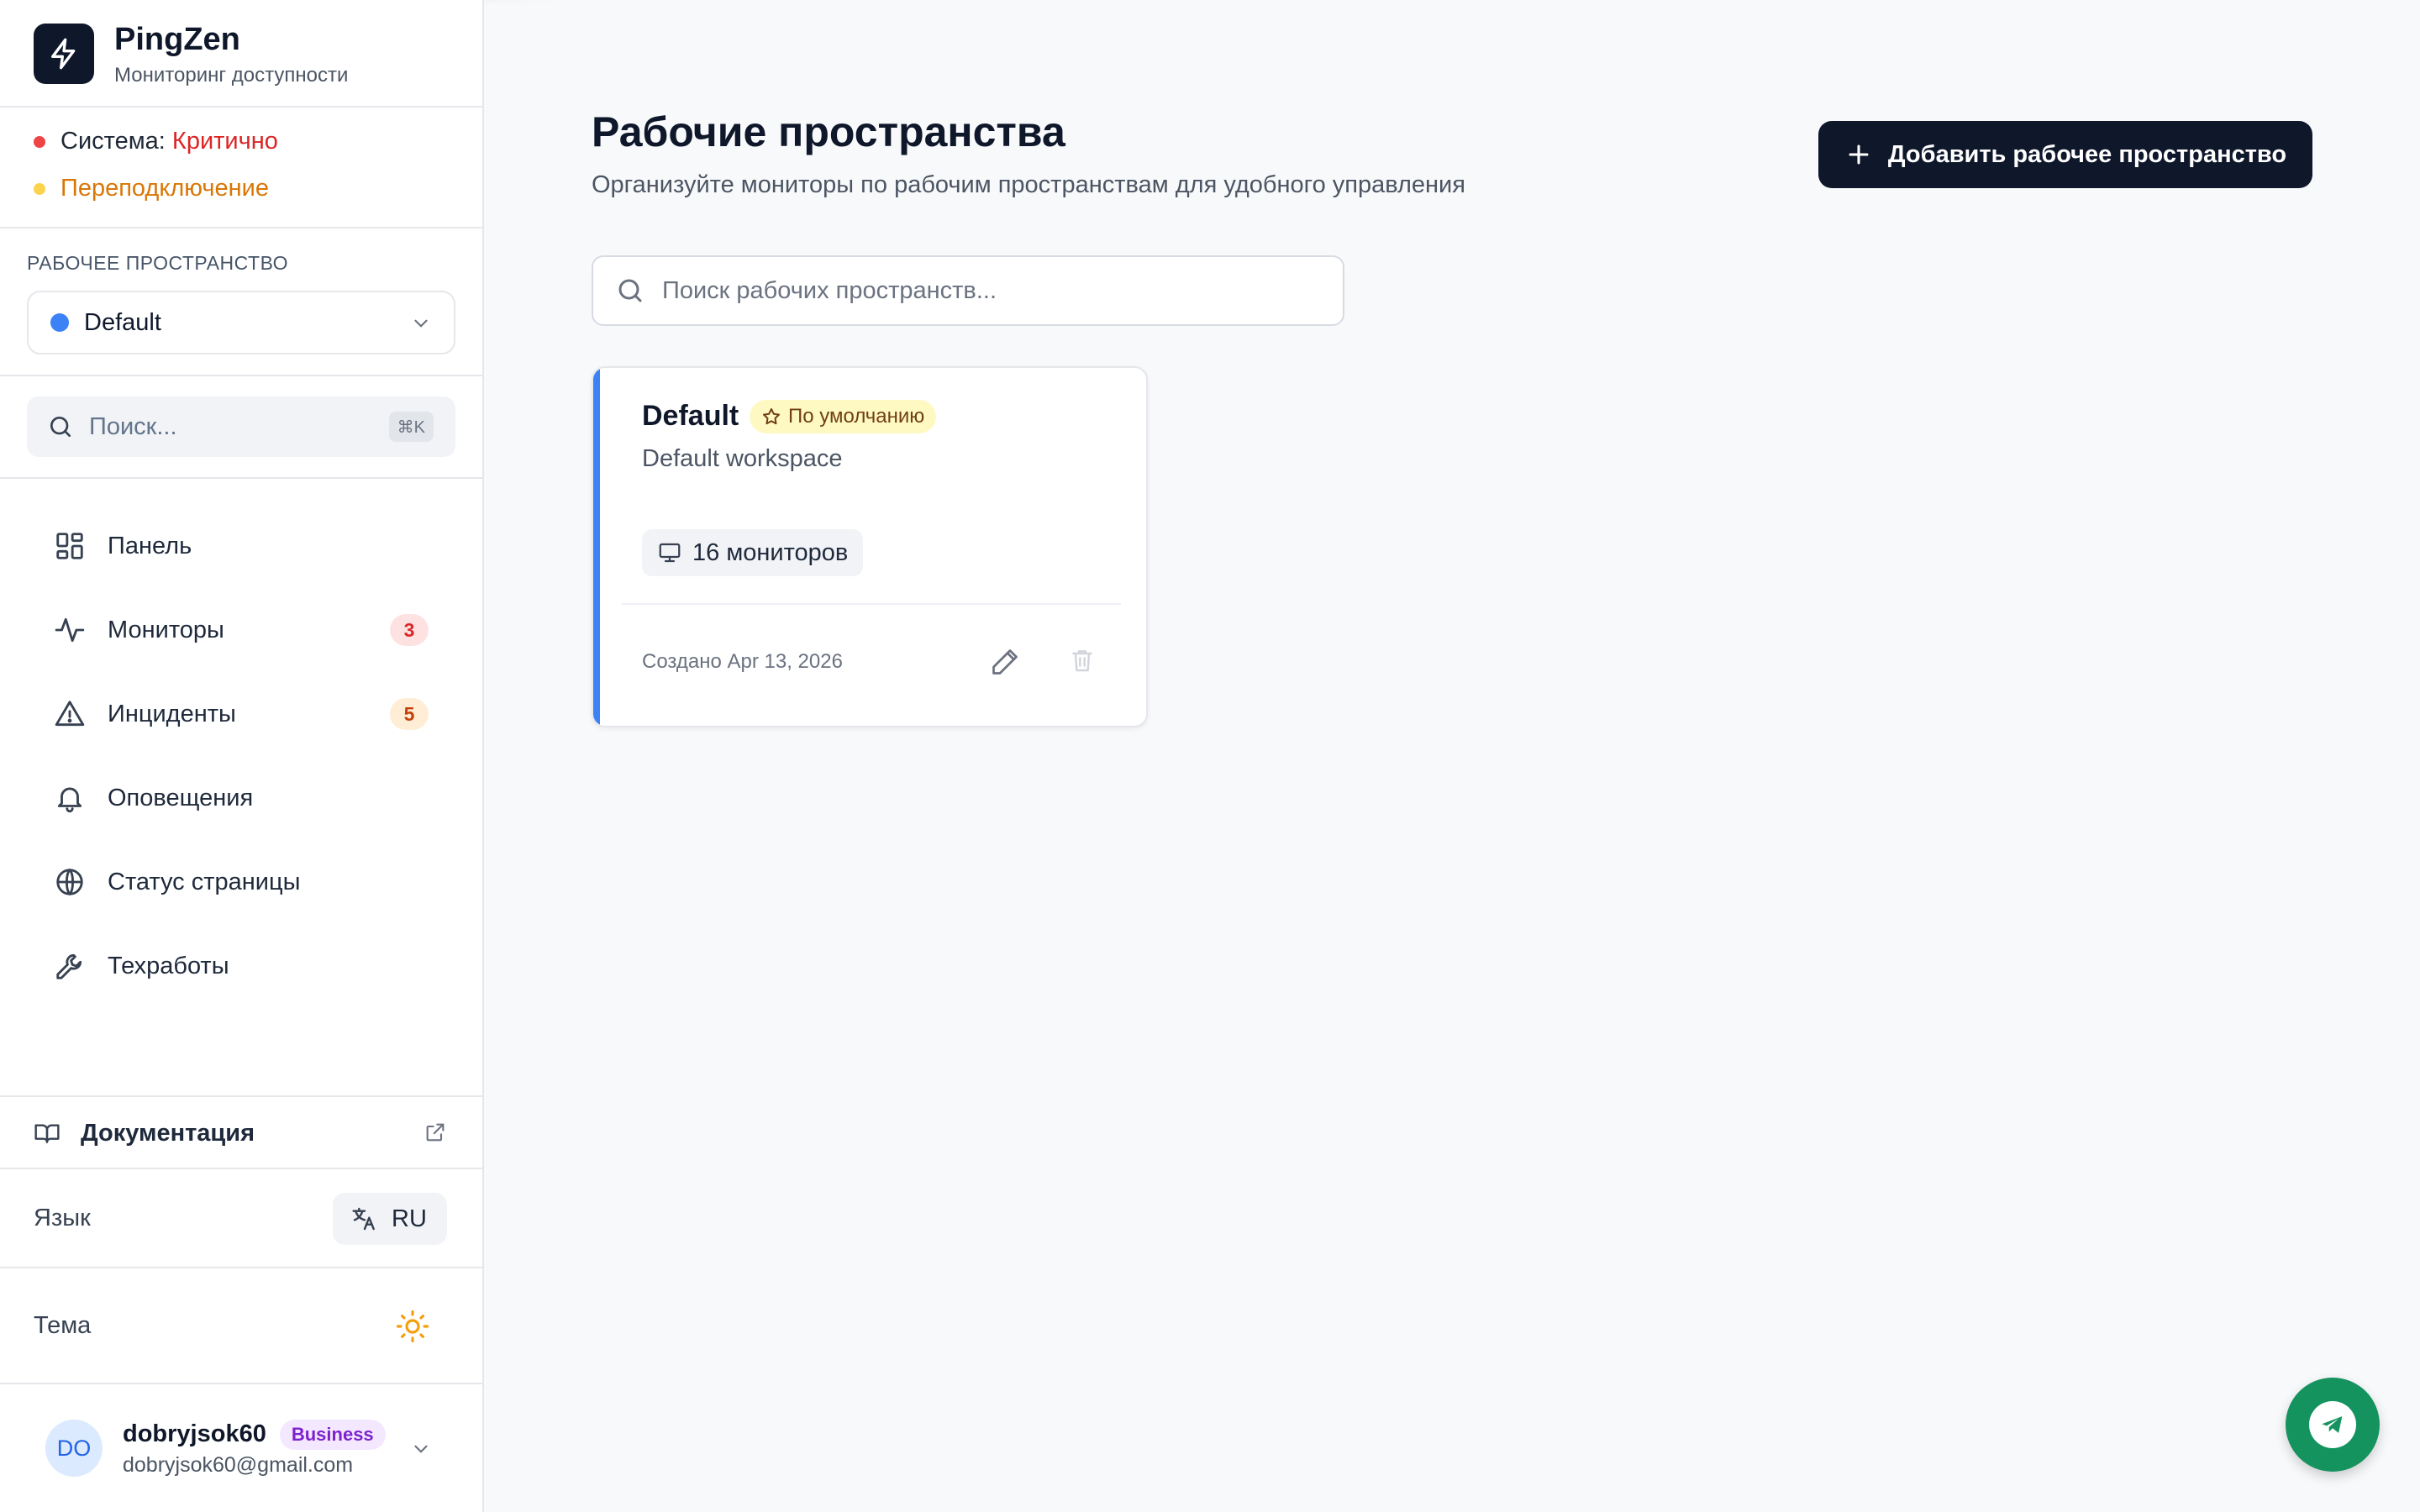 The height and width of the screenshot is (1512, 2420). I want to click on workspace-selector: Default, so click(241, 322).